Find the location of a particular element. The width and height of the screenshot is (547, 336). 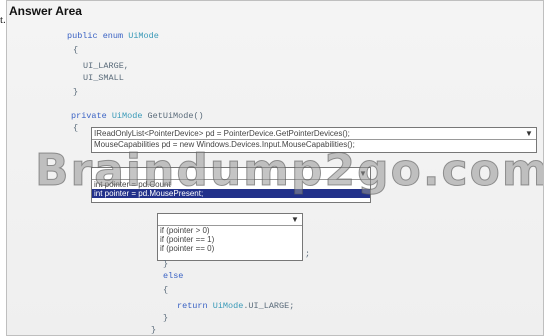

keyword-private: private is located at coordinates (89, 116).